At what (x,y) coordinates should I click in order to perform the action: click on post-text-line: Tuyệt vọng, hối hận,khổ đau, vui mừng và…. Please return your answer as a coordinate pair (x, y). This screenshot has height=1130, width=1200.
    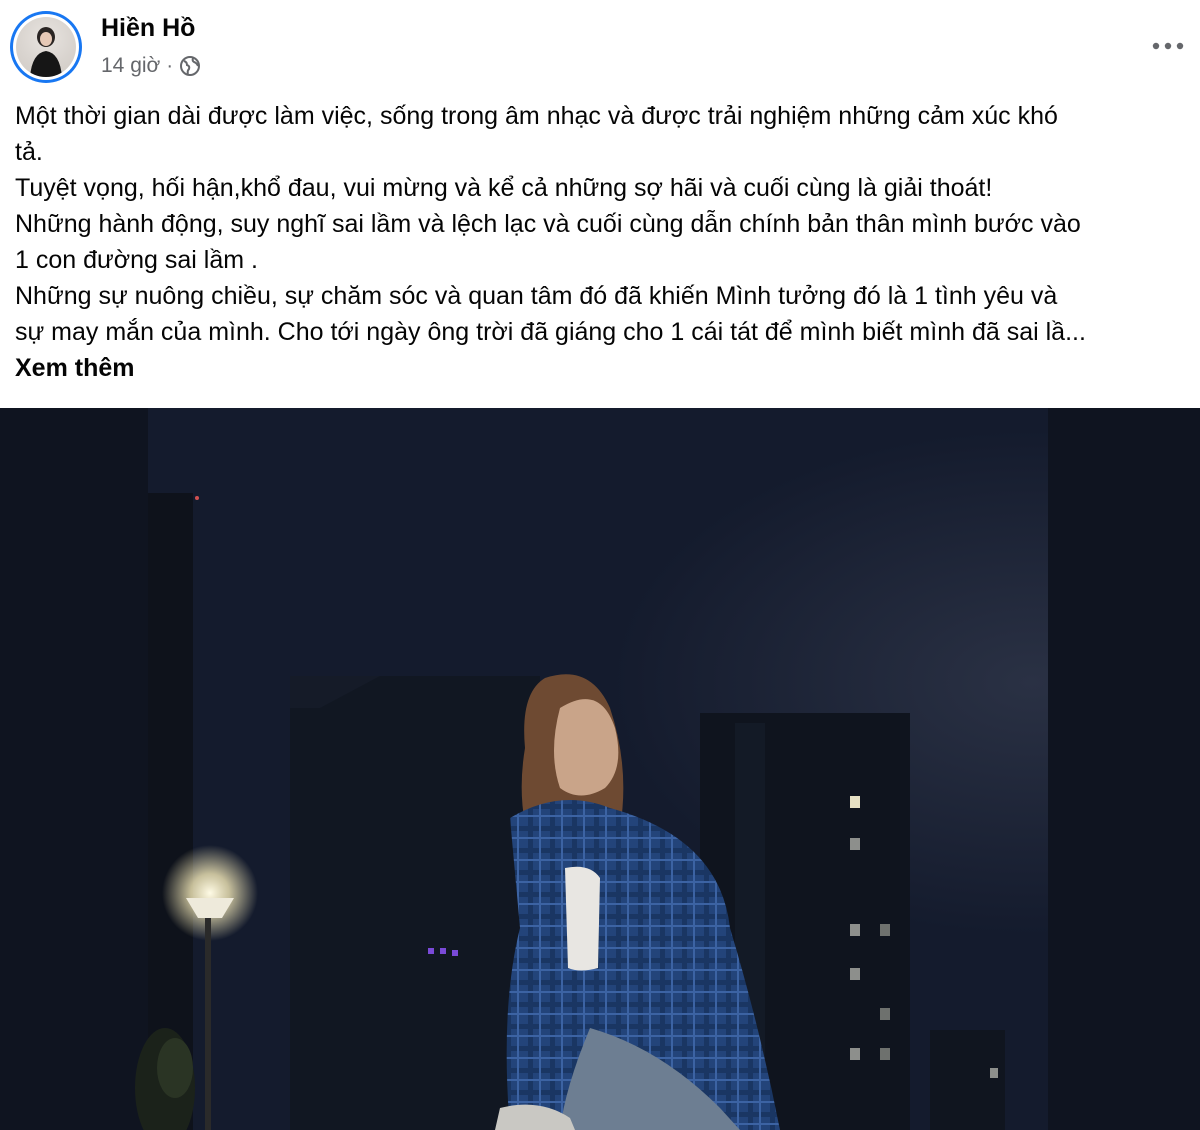
    Looking at the image, I should click on (504, 188).